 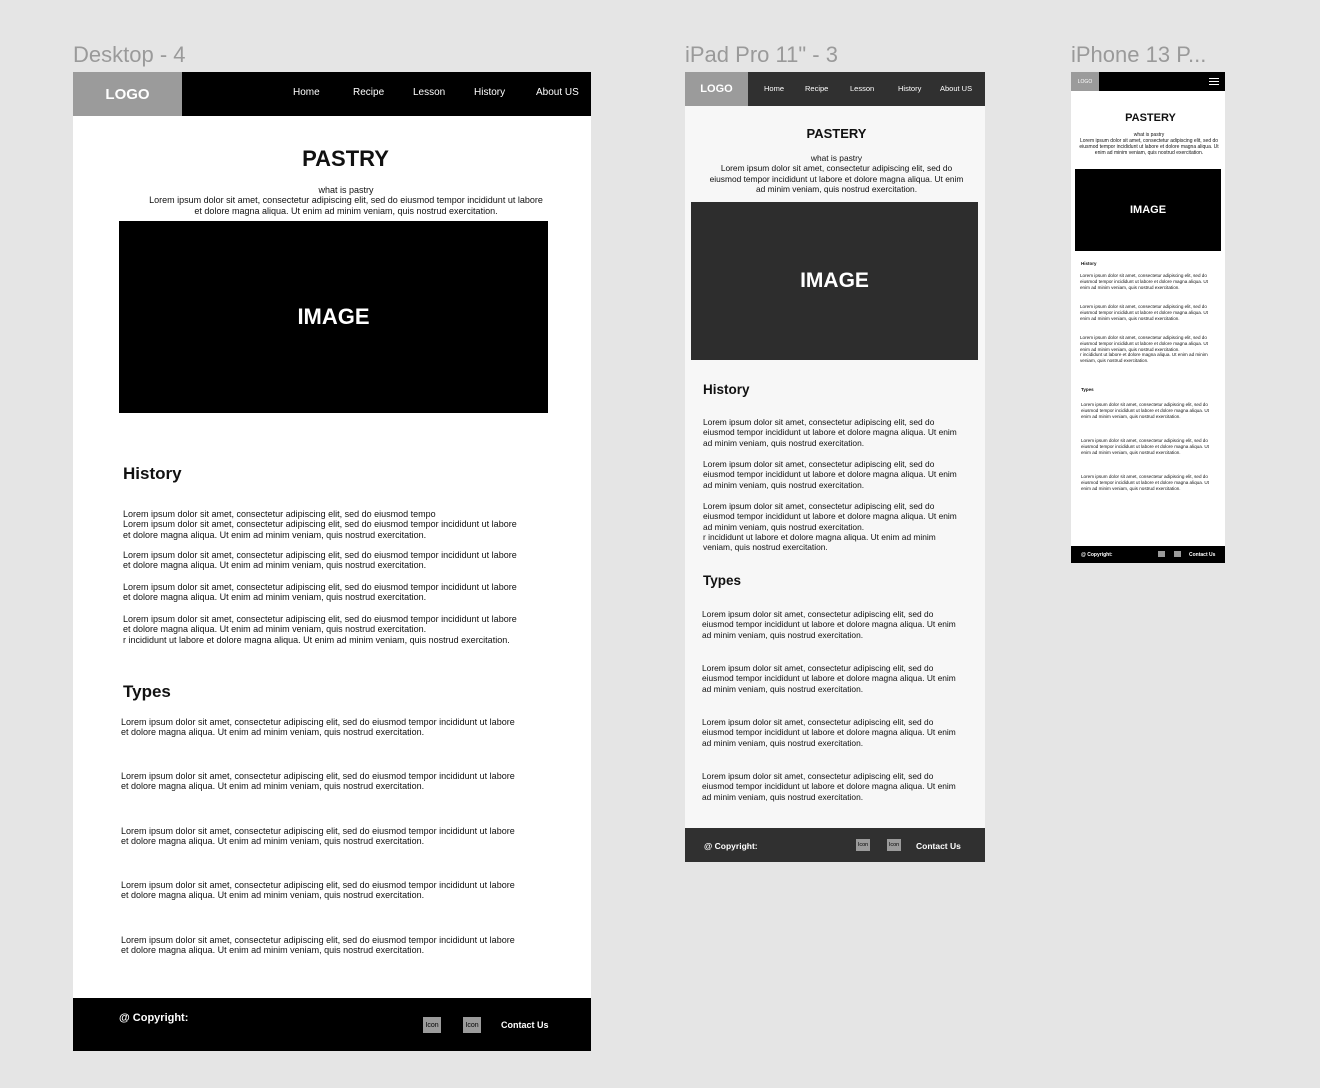 What do you see at coordinates (1148, 81) in the screenshot?
I see `navbar: LOGO` at bounding box center [1148, 81].